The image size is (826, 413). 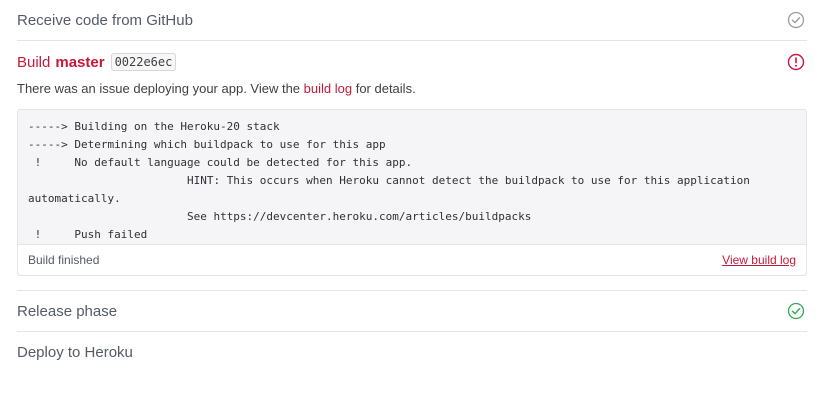 I want to click on issue-text-end: for details., so click(x=384, y=88).